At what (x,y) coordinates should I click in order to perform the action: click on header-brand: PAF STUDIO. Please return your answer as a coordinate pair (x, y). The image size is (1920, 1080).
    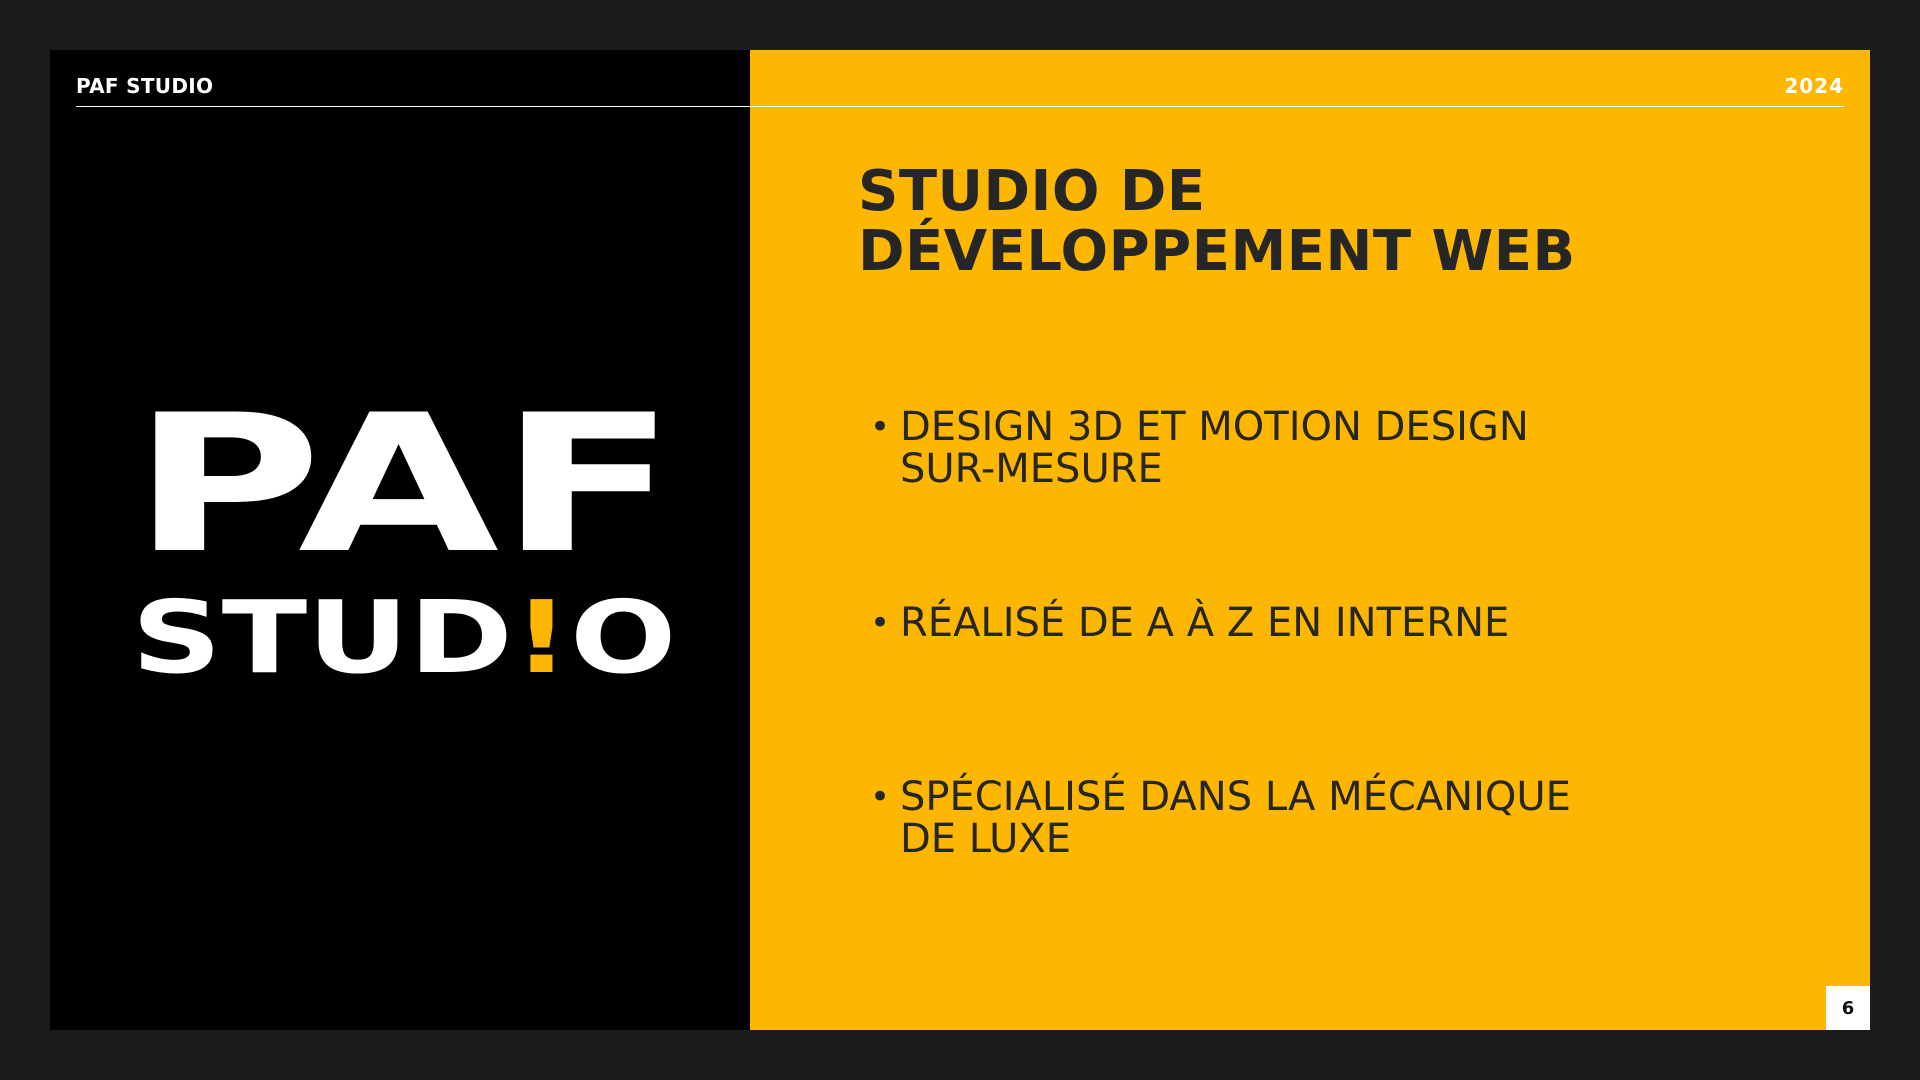
    Looking at the image, I should click on (145, 86).